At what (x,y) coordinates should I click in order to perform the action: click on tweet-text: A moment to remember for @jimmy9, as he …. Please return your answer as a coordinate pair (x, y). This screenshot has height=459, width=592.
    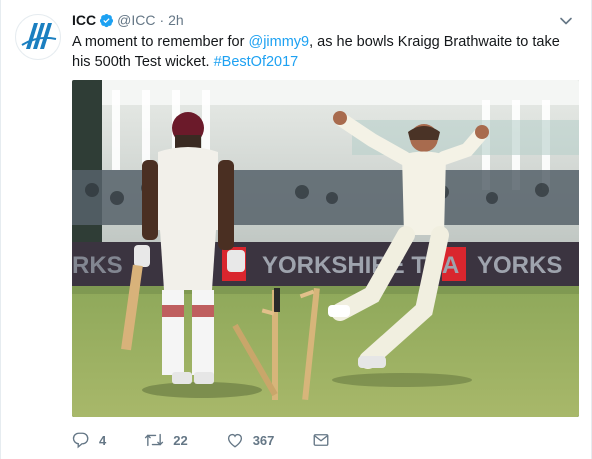
    Looking at the image, I should click on (322, 52).